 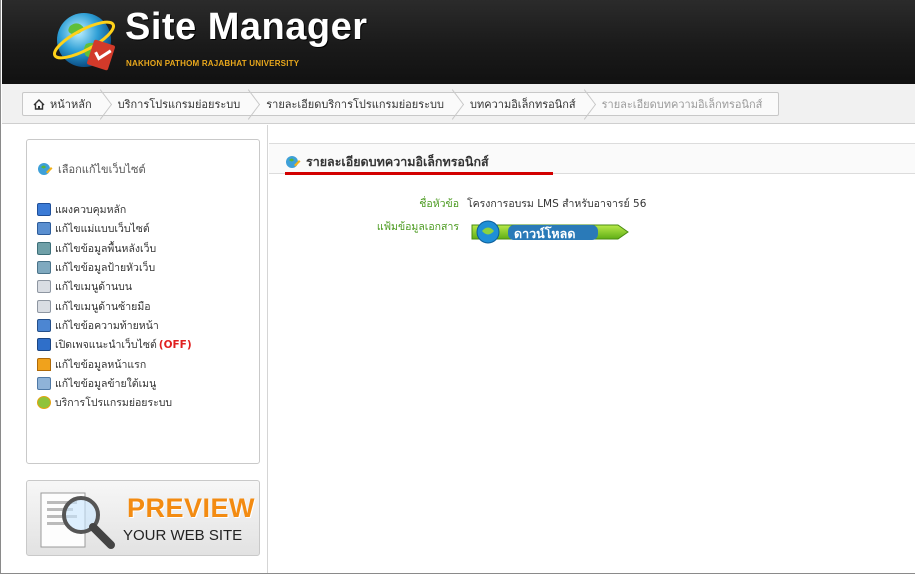 What do you see at coordinates (71, 104) in the screenshot?
I see `breadcrumb-label: หน้าหลัก` at bounding box center [71, 104].